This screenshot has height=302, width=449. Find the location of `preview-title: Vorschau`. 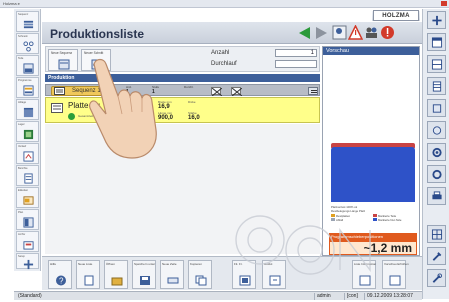

preview-title: Vorschau is located at coordinates (371, 51).